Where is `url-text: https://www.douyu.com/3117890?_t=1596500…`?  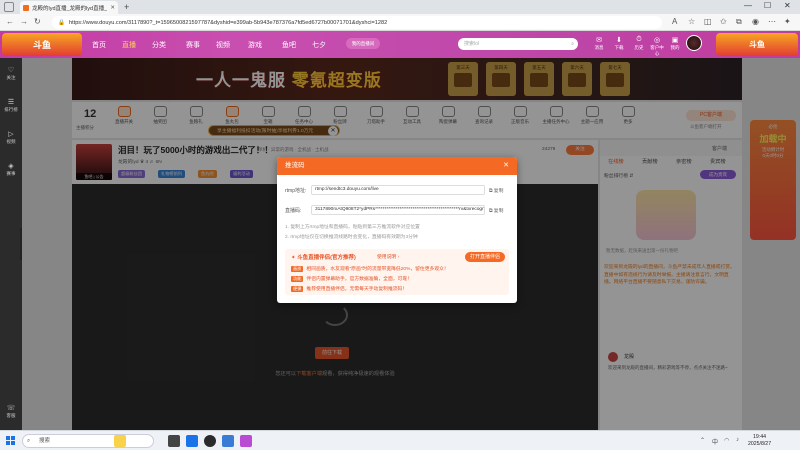
url-text: https://www.douyu.com/3117890?_t=1596500… is located at coordinates (228, 22).